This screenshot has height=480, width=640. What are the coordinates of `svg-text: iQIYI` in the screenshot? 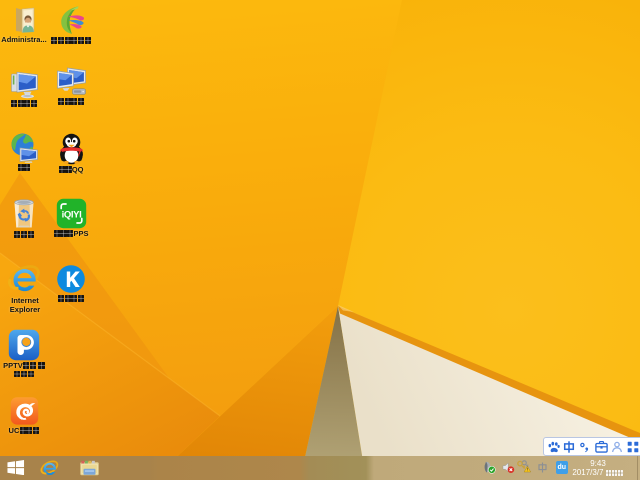 It's located at (71, 214).